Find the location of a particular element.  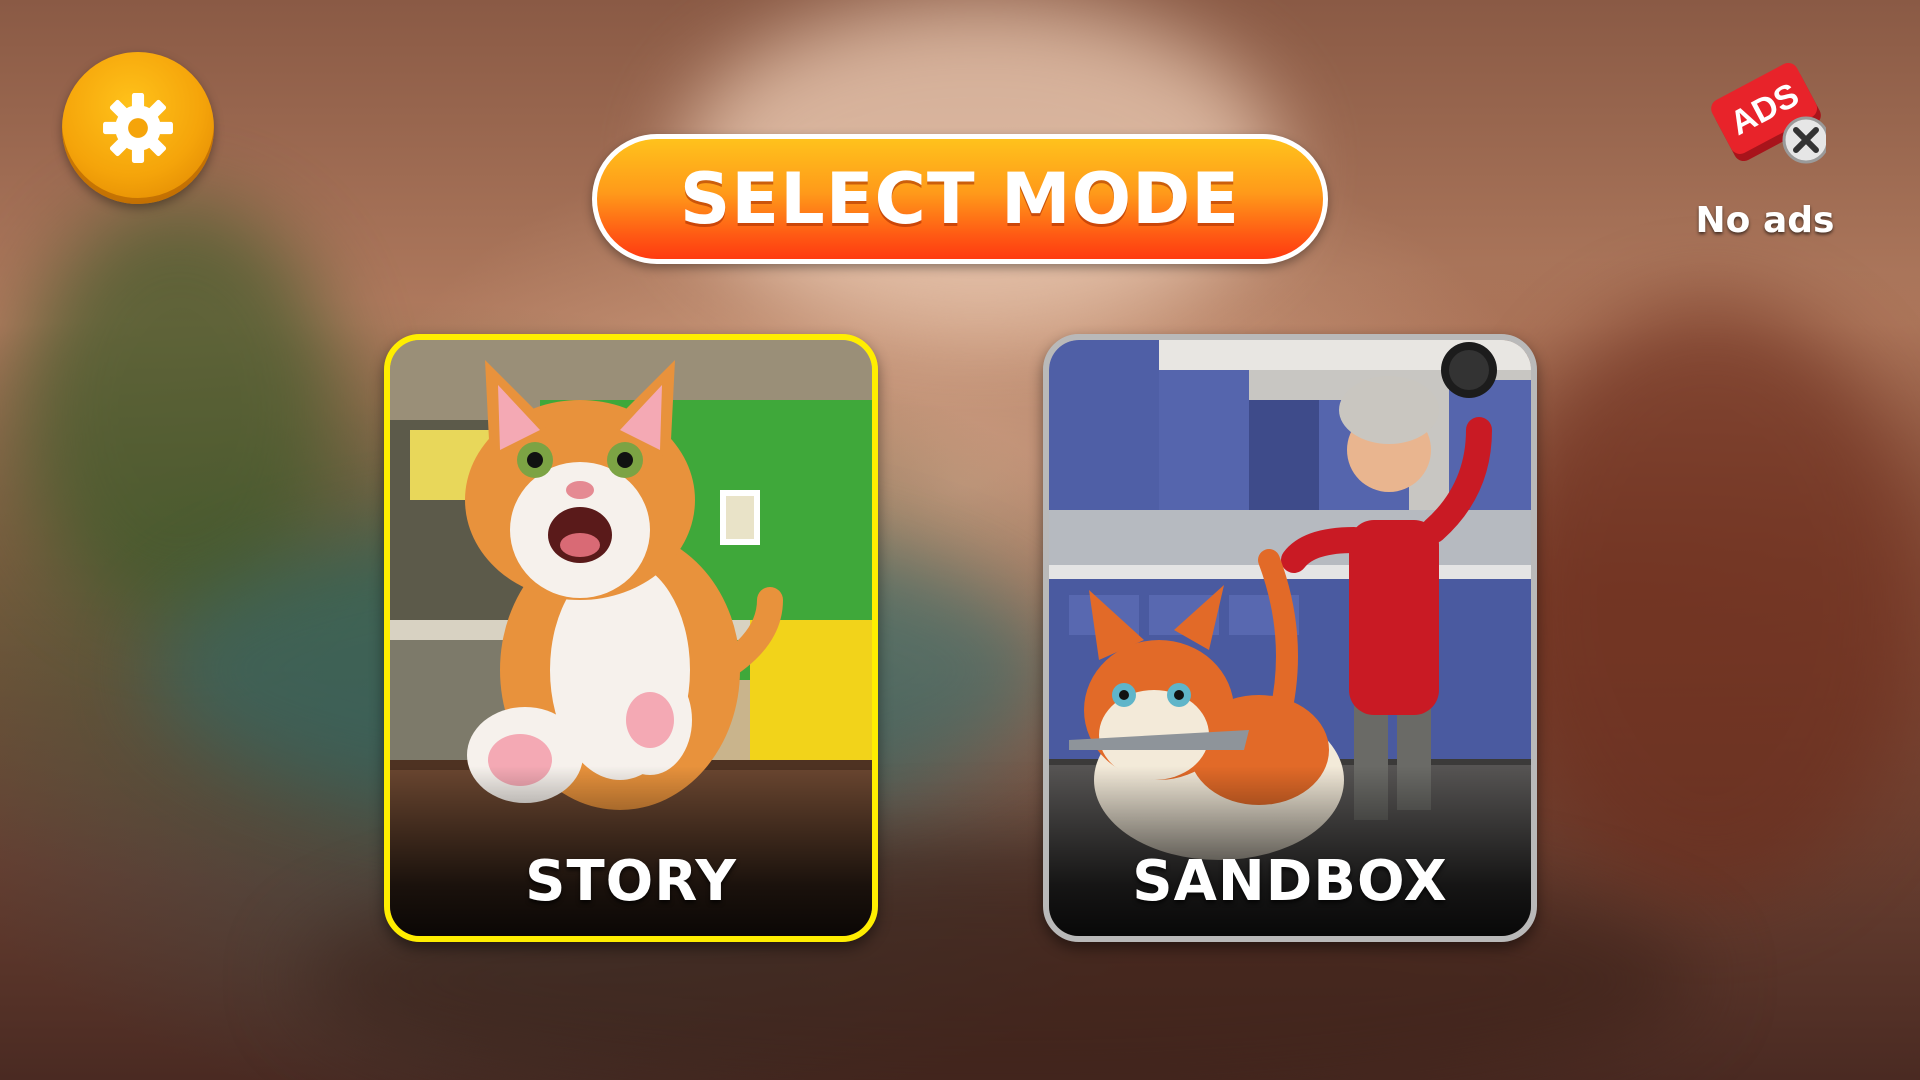

no-ads-label: No ads is located at coordinates (1765, 220).